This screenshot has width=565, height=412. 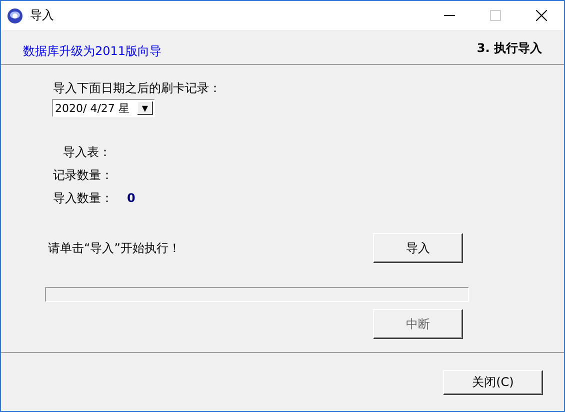 What do you see at coordinates (418, 248) in the screenshot?
I see `import-button: 导入` at bounding box center [418, 248].